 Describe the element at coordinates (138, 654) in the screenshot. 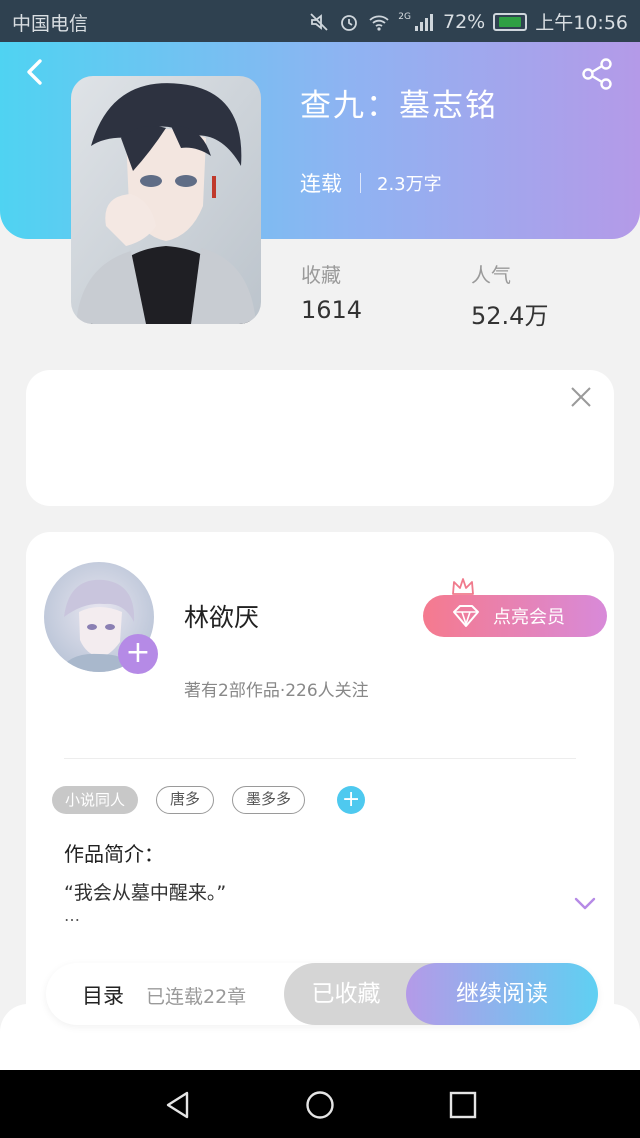

I see `follow-author-button: +` at that location.